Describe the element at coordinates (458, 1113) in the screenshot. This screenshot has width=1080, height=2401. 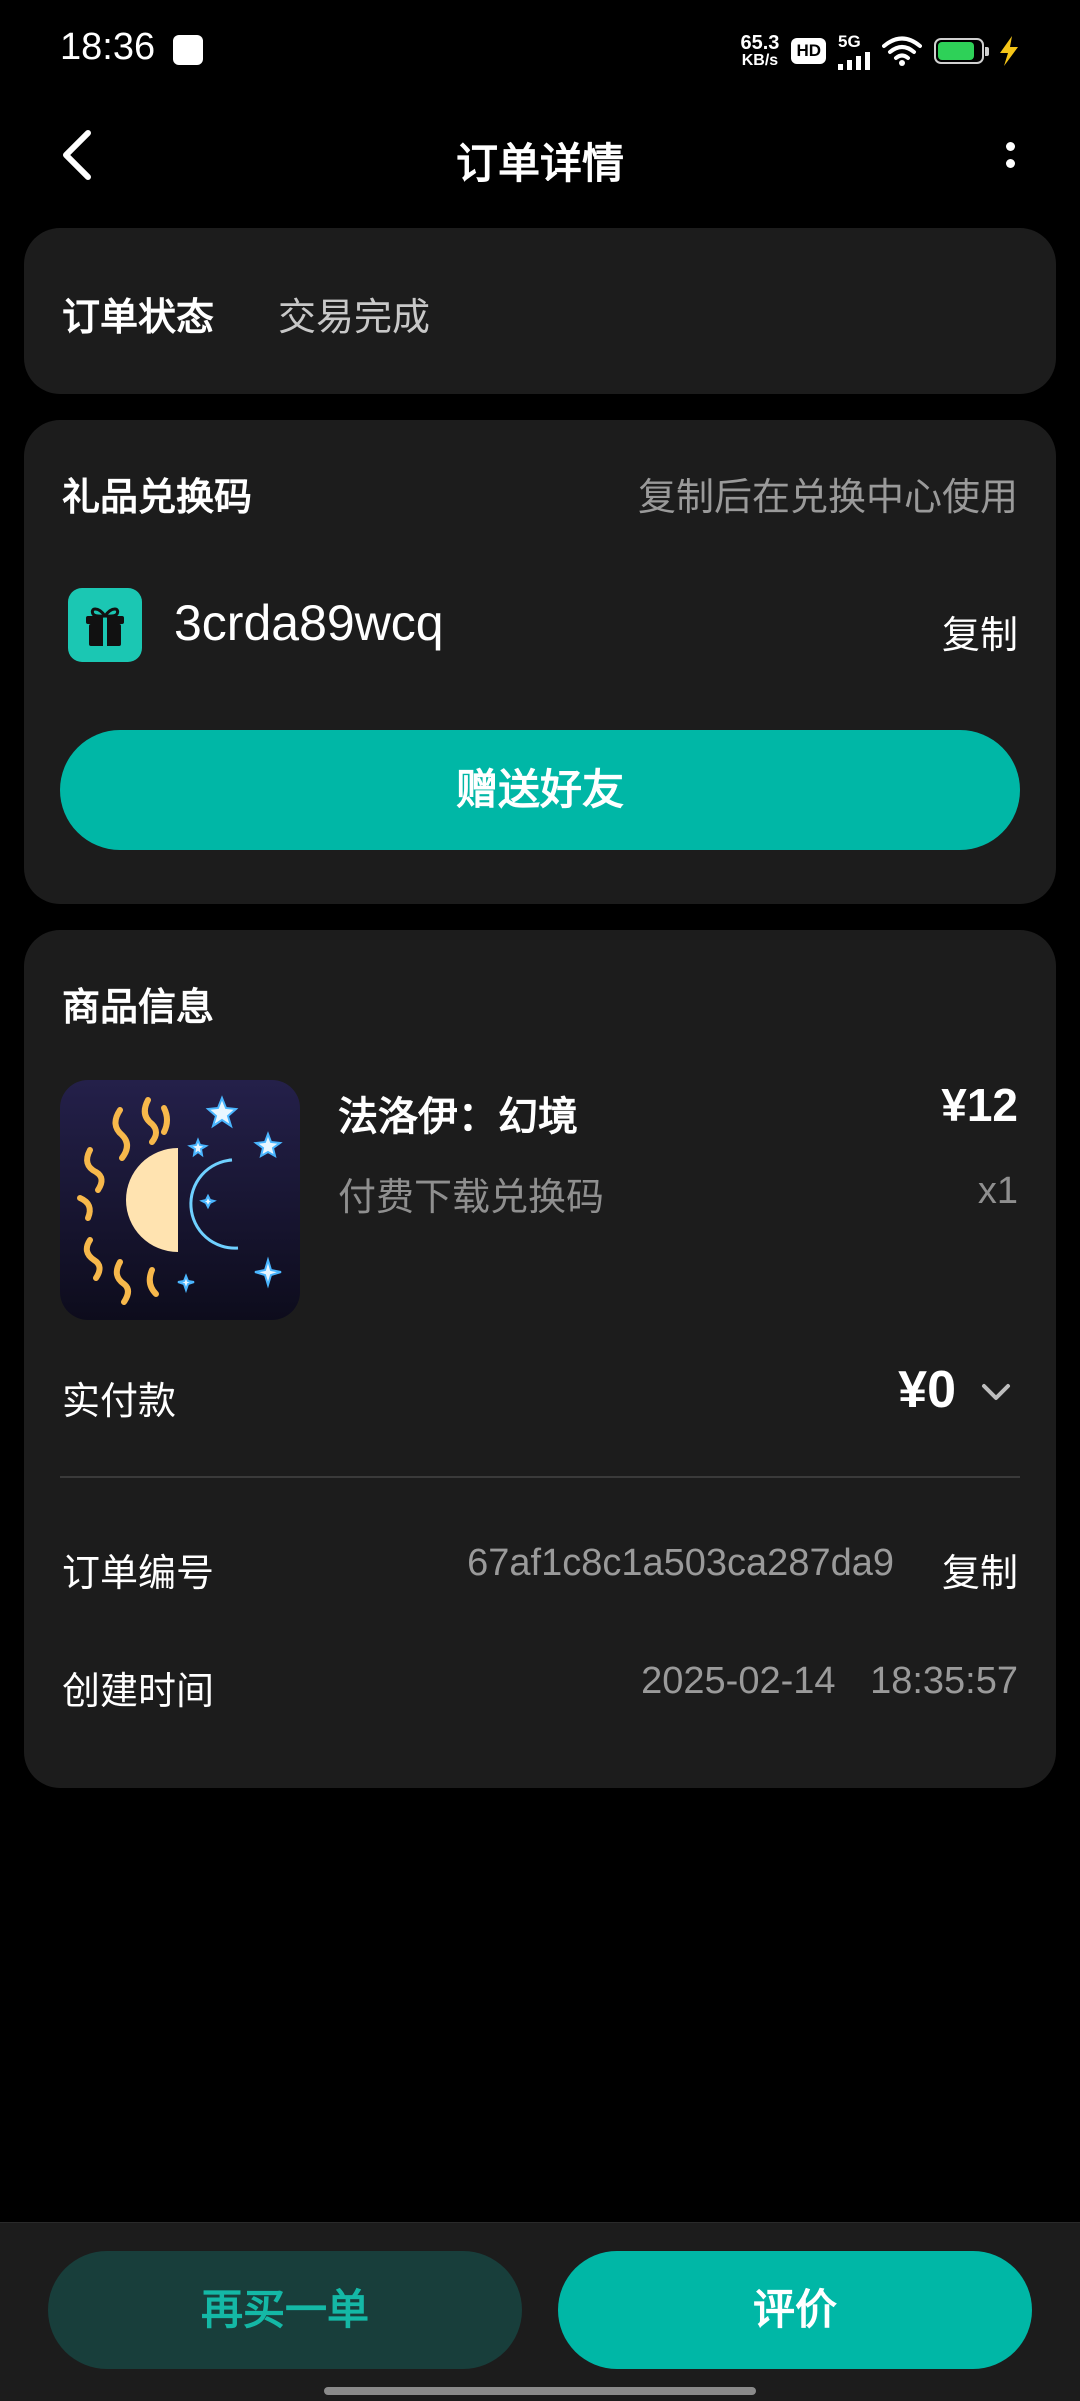
I see `product-name: 法洛伊：幻境` at that location.